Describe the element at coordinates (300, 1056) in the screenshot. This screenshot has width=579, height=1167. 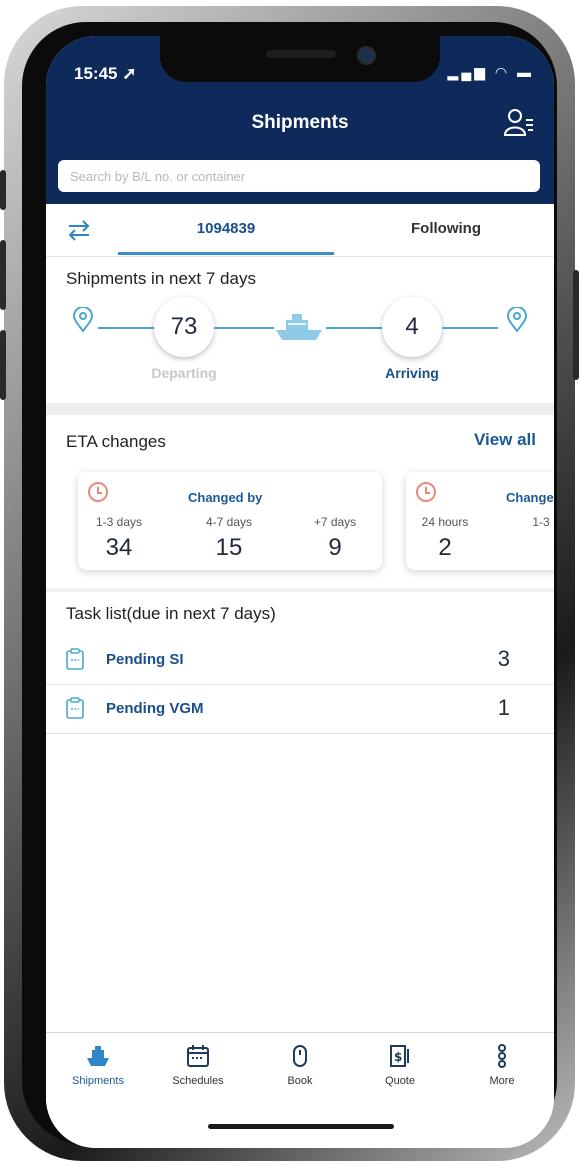
I see `mouse-icon` at that location.